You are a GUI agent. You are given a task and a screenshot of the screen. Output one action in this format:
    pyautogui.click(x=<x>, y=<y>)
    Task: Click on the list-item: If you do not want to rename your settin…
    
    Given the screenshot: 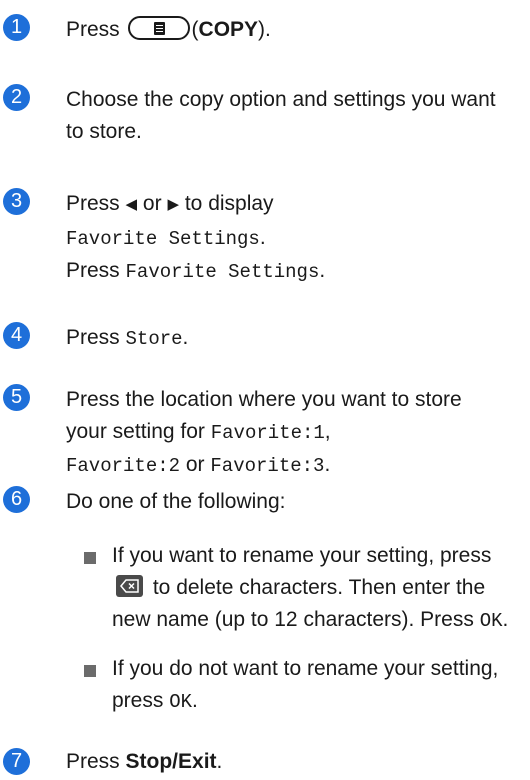 What is the action you would take?
    pyautogui.click(x=299, y=685)
    